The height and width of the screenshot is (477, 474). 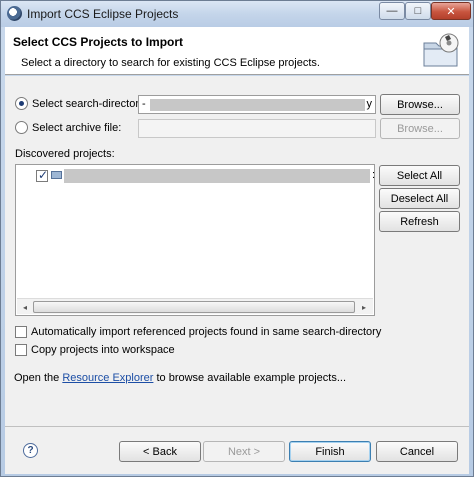 What do you see at coordinates (98, 42) in the screenshot?
I see `page-title: Select CCS Projects to Import` at bounding box center [98, 42].